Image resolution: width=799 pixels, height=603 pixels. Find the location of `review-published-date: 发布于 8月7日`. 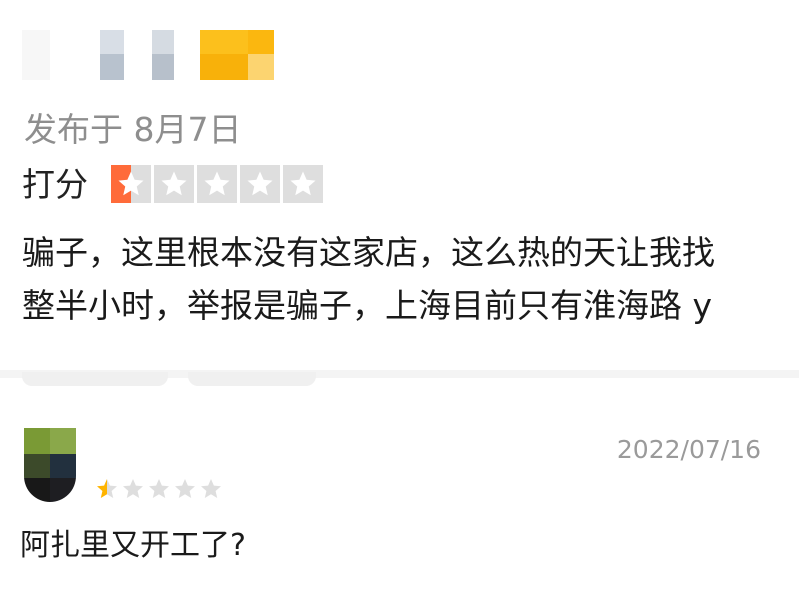

review-published-date: 发布于 8月7日 is located at coordinates (133, 129).